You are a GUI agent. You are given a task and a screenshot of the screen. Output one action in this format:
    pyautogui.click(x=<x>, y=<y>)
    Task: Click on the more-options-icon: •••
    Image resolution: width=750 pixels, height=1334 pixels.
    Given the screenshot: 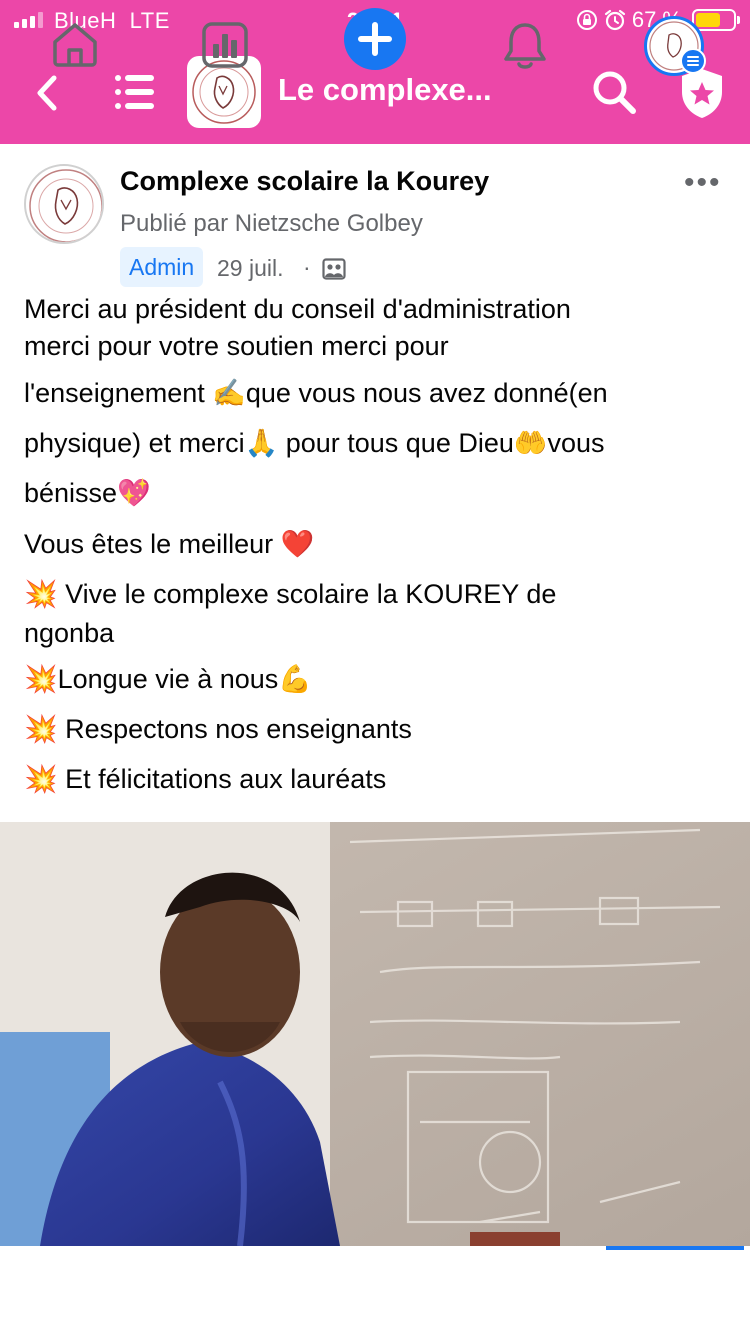 What is the action you would take?
    pyautogui.click(x=703, y=183)
    